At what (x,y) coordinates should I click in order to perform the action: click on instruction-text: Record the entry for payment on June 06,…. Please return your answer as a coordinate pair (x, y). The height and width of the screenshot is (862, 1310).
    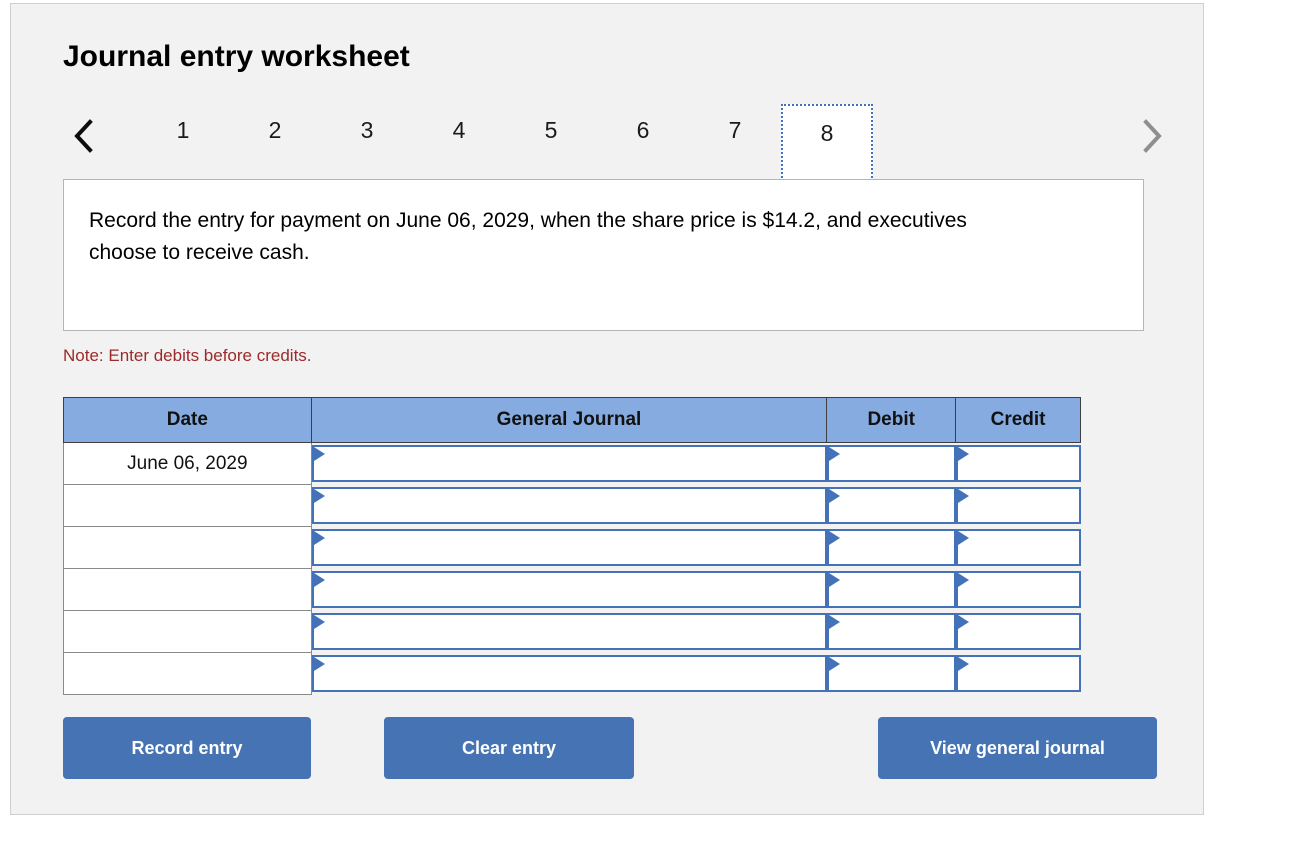
    Looking at the image, I should click on (528, 236).